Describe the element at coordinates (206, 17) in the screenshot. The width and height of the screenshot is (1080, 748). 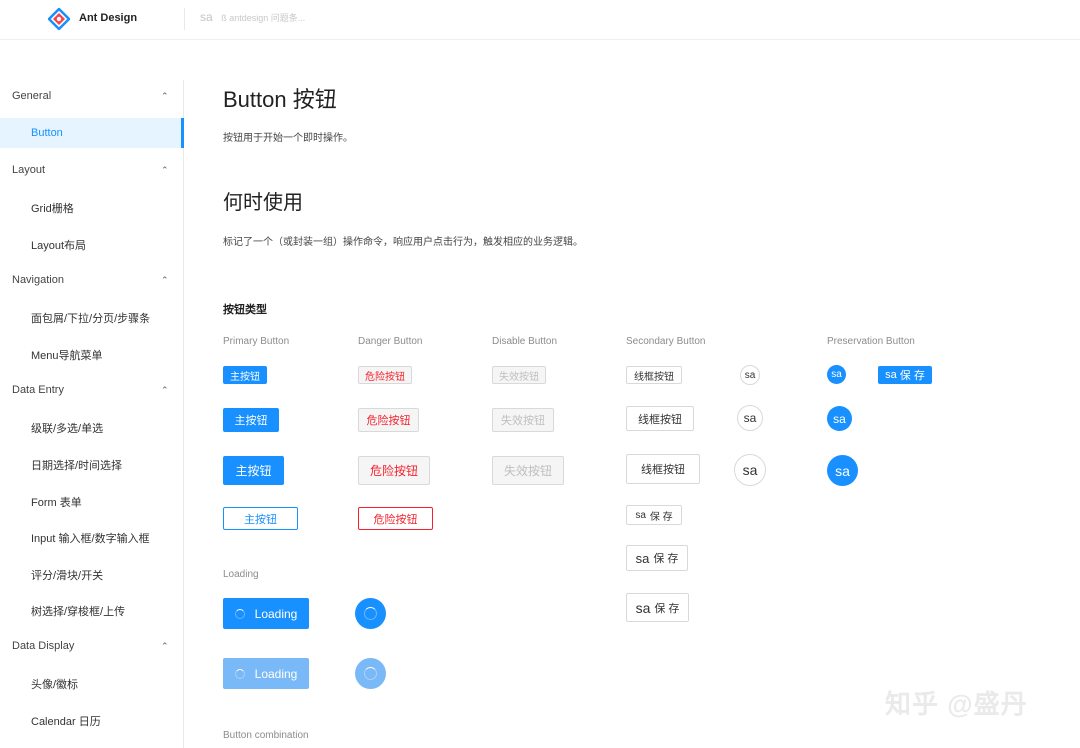
I see `search-tag: sa` at that location.